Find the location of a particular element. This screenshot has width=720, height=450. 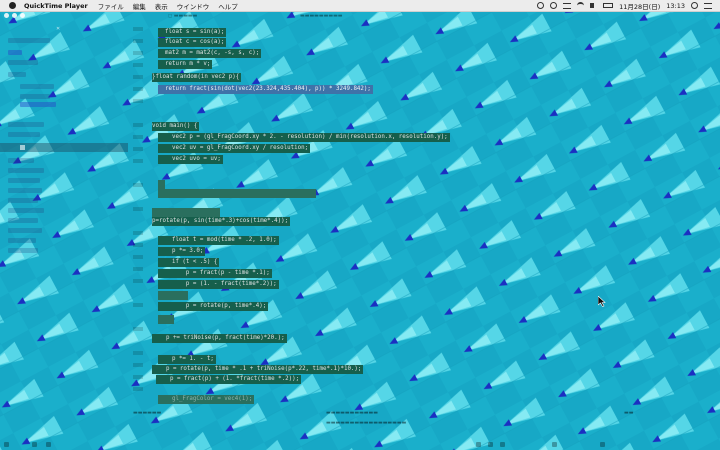

notification-center-icon is located at coordinates (708, 5).